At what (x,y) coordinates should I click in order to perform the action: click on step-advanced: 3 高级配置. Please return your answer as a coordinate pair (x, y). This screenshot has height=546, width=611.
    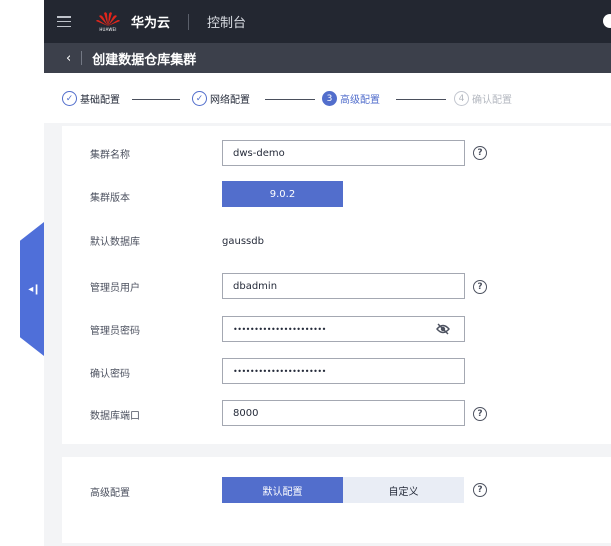
    Looking at the image, I should click on (351, 98).